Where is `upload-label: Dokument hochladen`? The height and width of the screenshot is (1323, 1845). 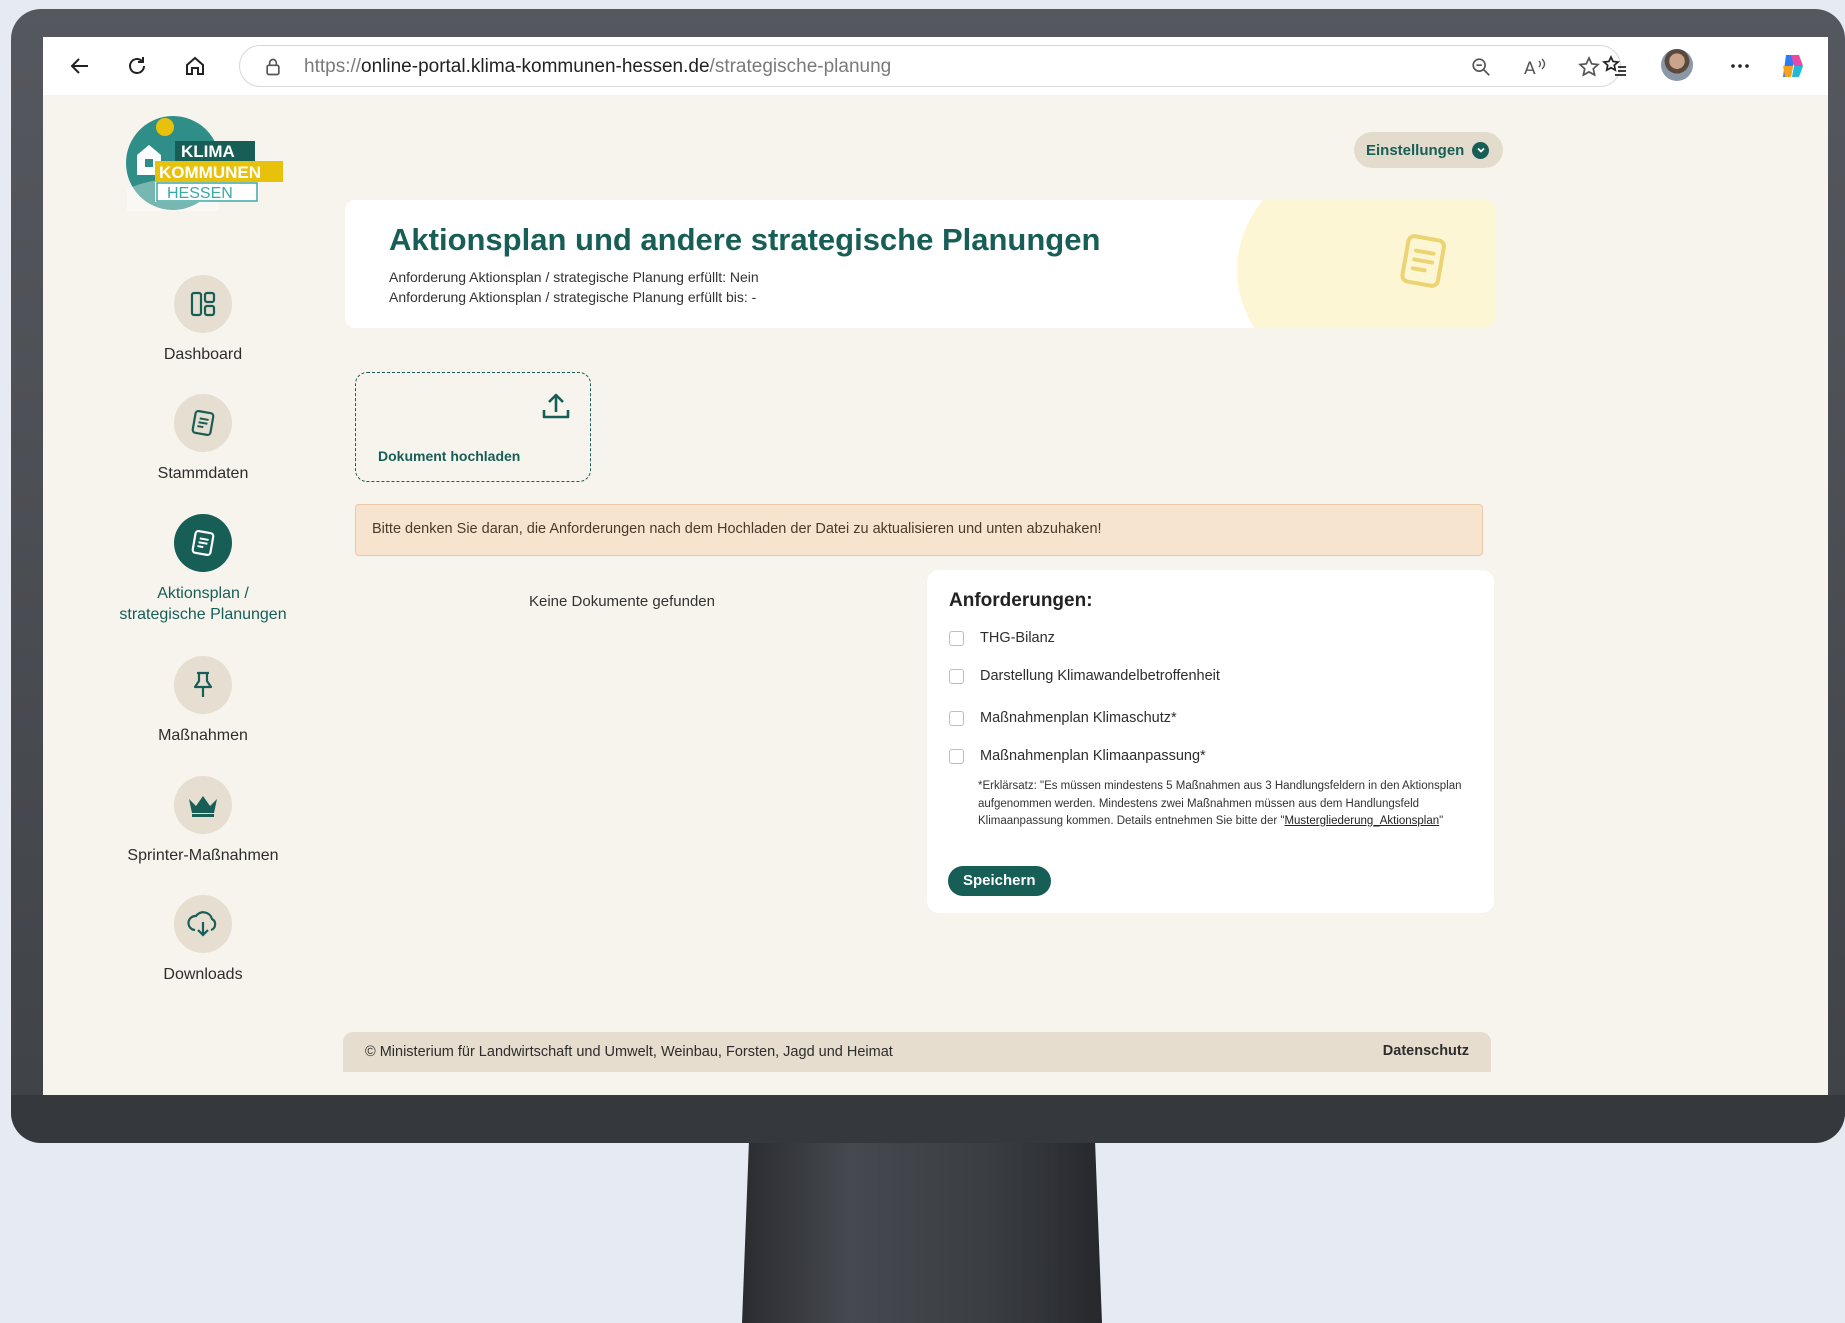
upload-label: Dokument hochladen is located at coordinates (449, 456).